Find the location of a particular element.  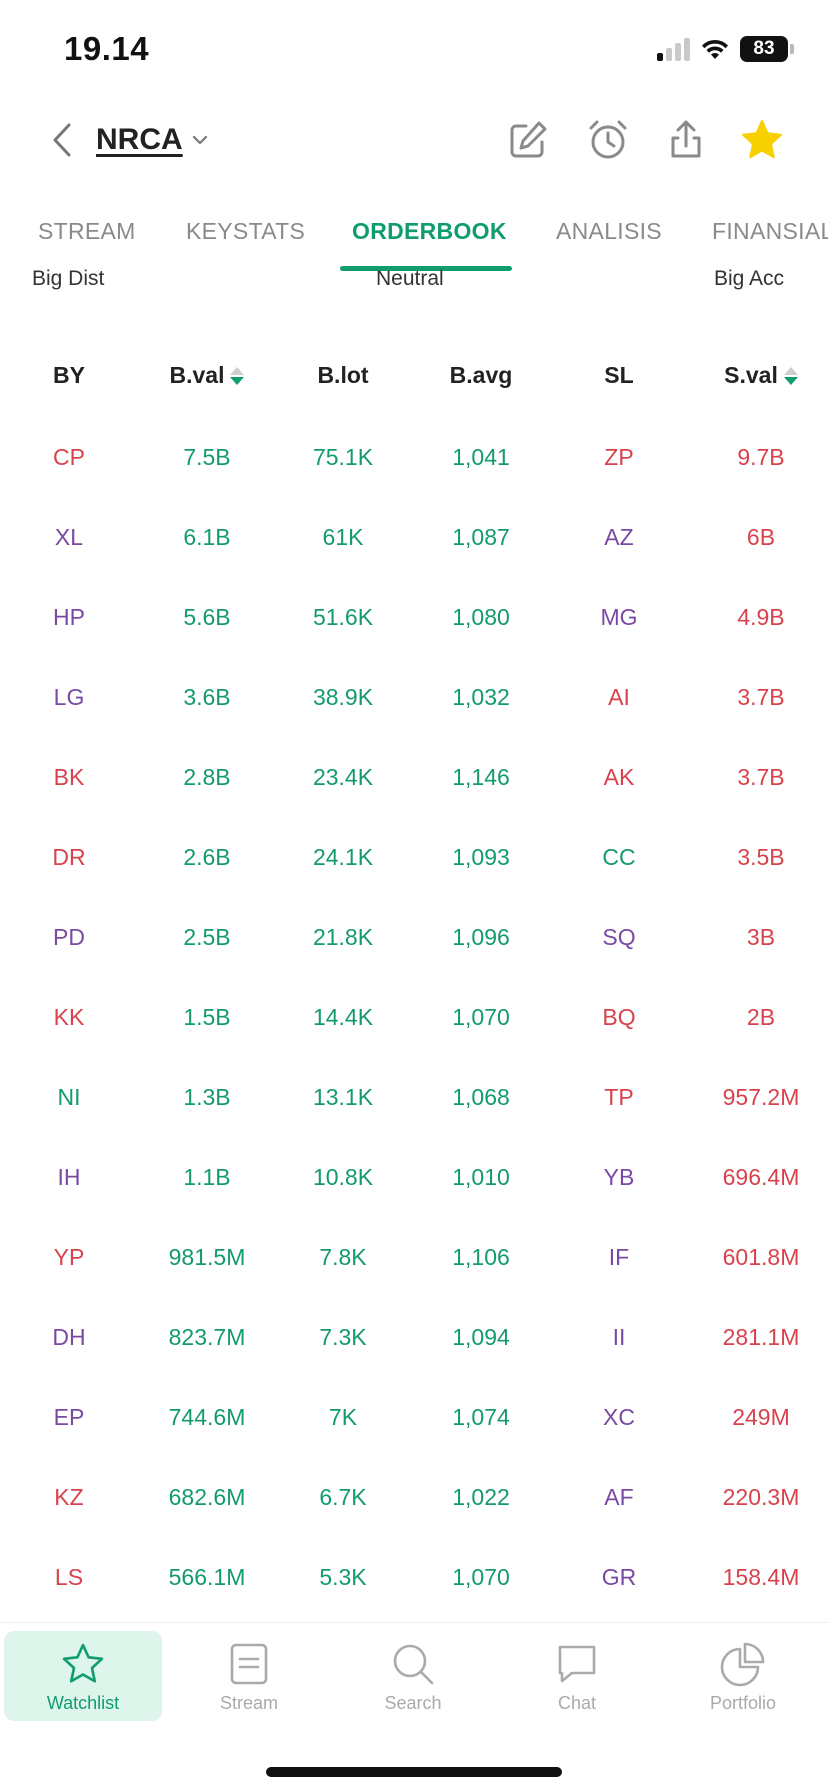

distribution-right-label: Big Acc is located at coordinates (749, 278).